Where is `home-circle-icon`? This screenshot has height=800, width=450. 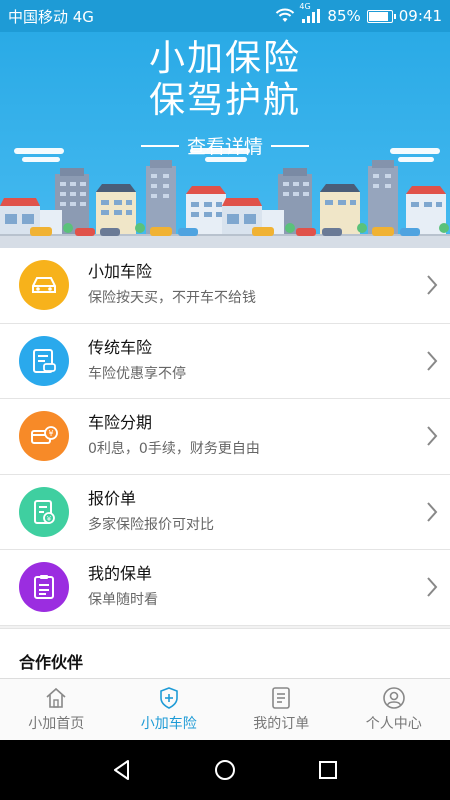
home-circle-icon is located at coordinates (225, 770).